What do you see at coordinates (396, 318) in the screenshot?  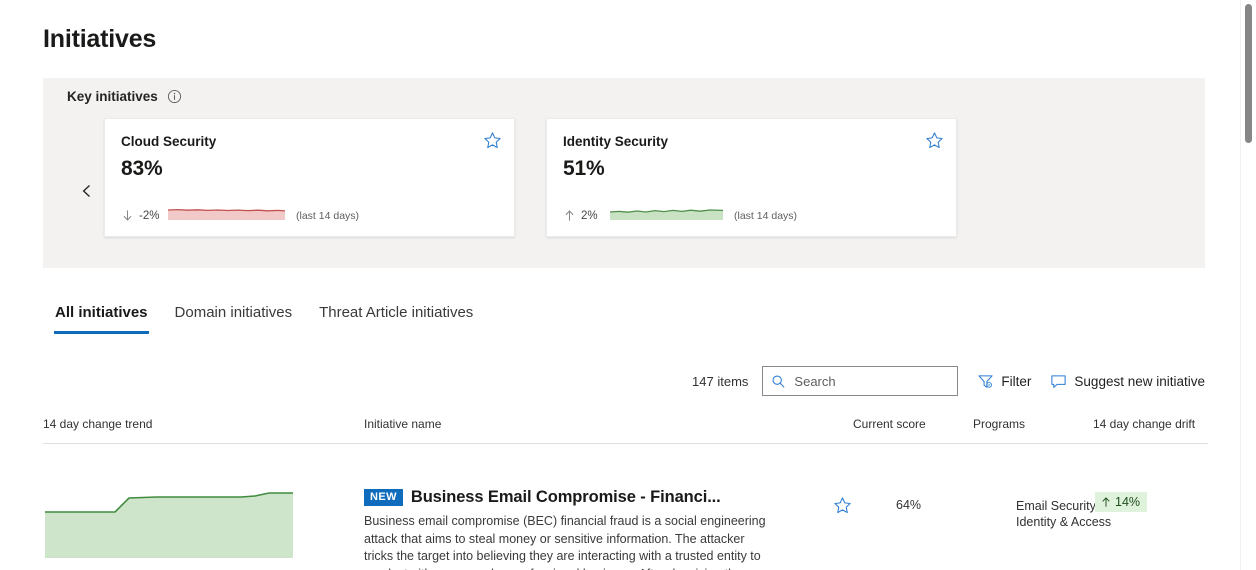 I see `tab-threat-article-initiatives: Threat Article initiatives` at bounding box center [396, 318].